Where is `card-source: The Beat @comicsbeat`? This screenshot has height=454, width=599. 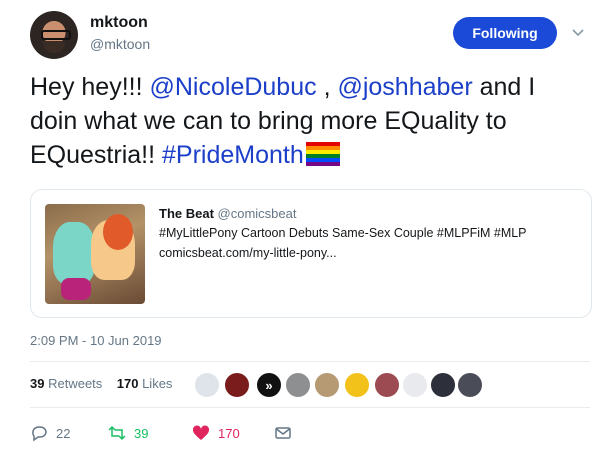 card-source: The Beat @comicsbeat is located at coordinates (227, 213).